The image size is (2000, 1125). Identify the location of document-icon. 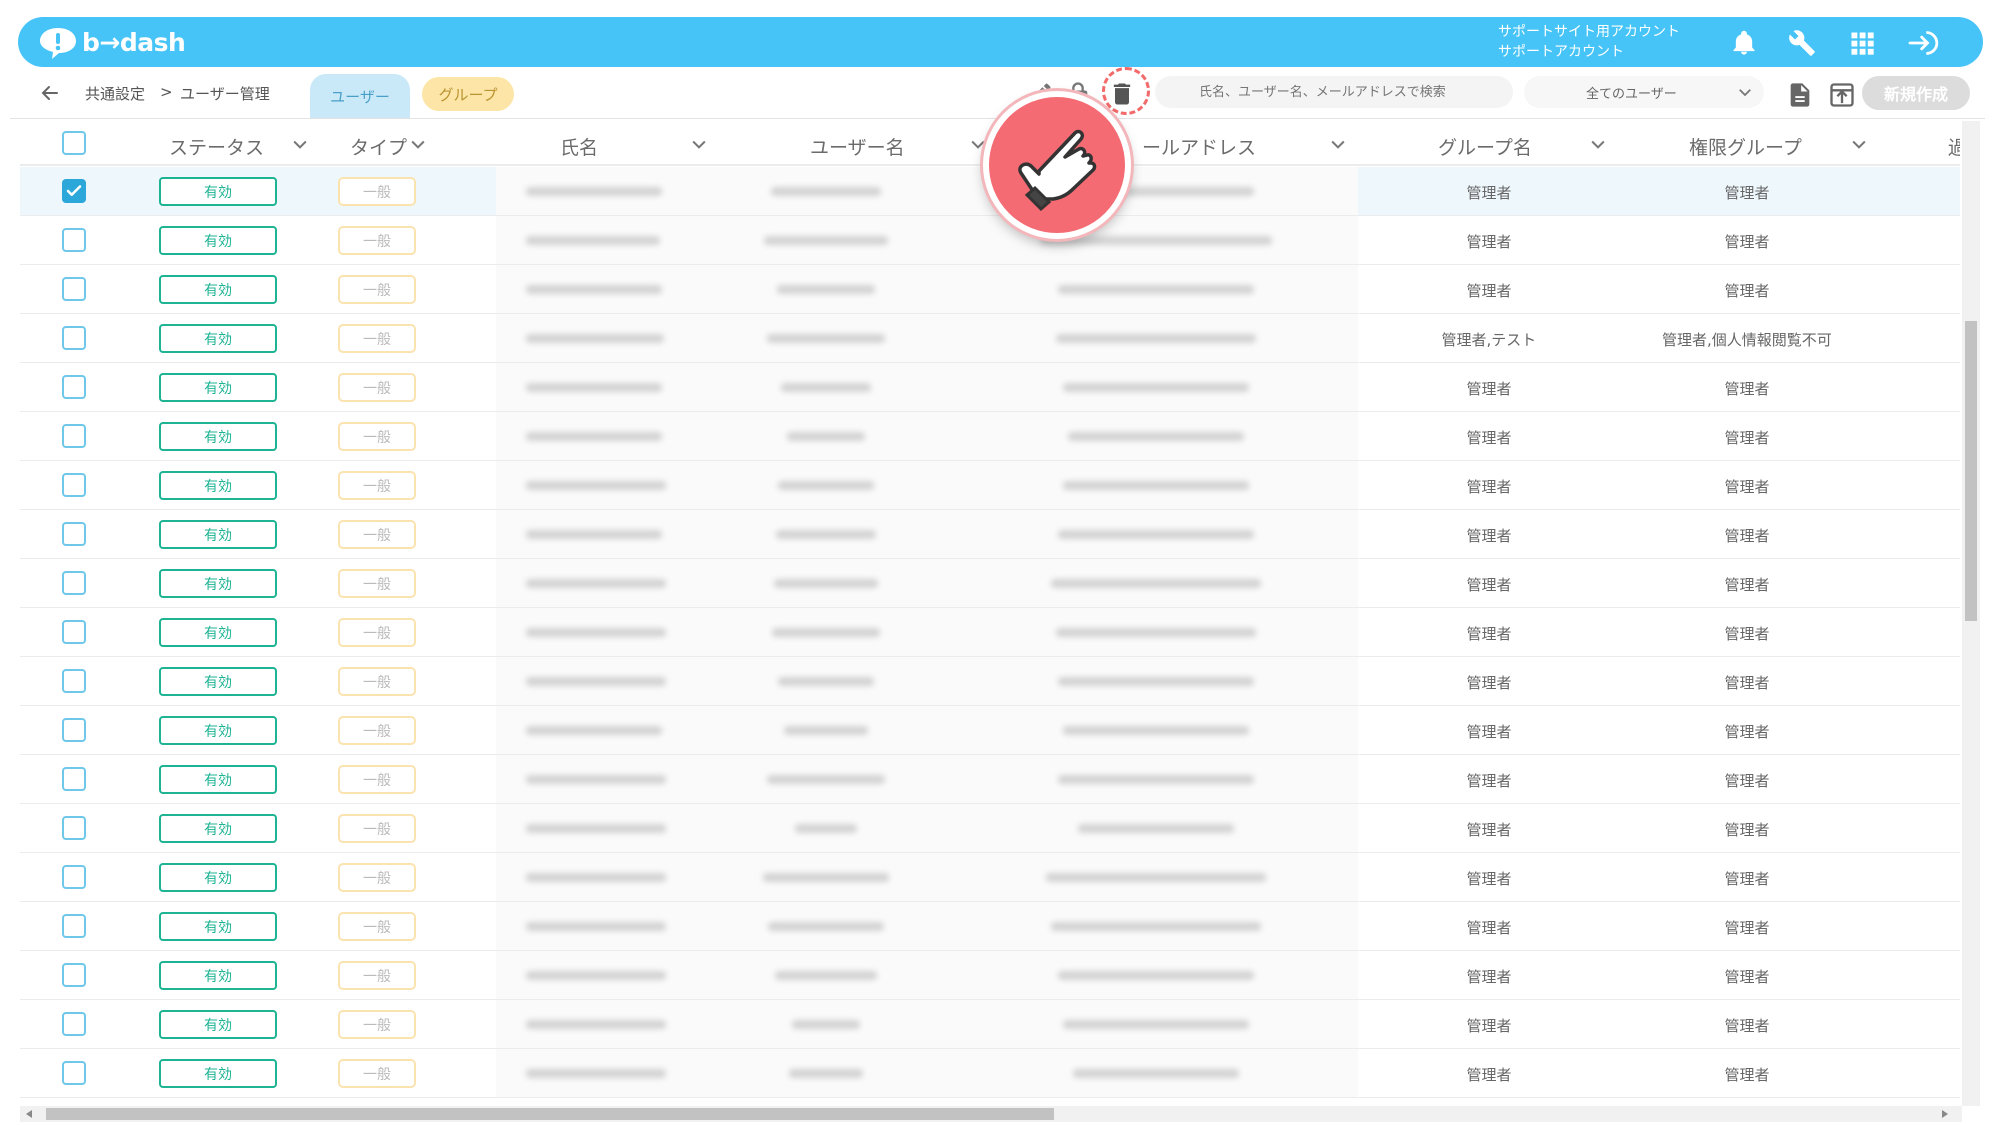
(1800, 95).